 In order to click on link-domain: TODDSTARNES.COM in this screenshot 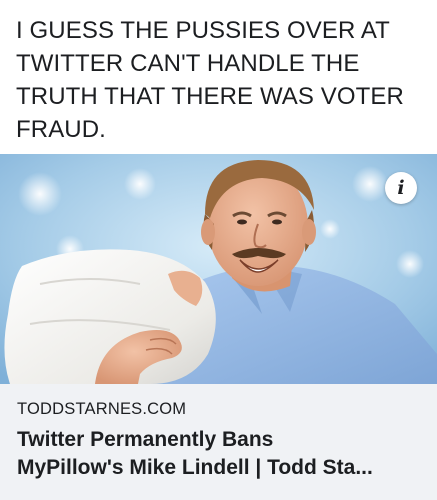, I will do `click(102, 409)`.